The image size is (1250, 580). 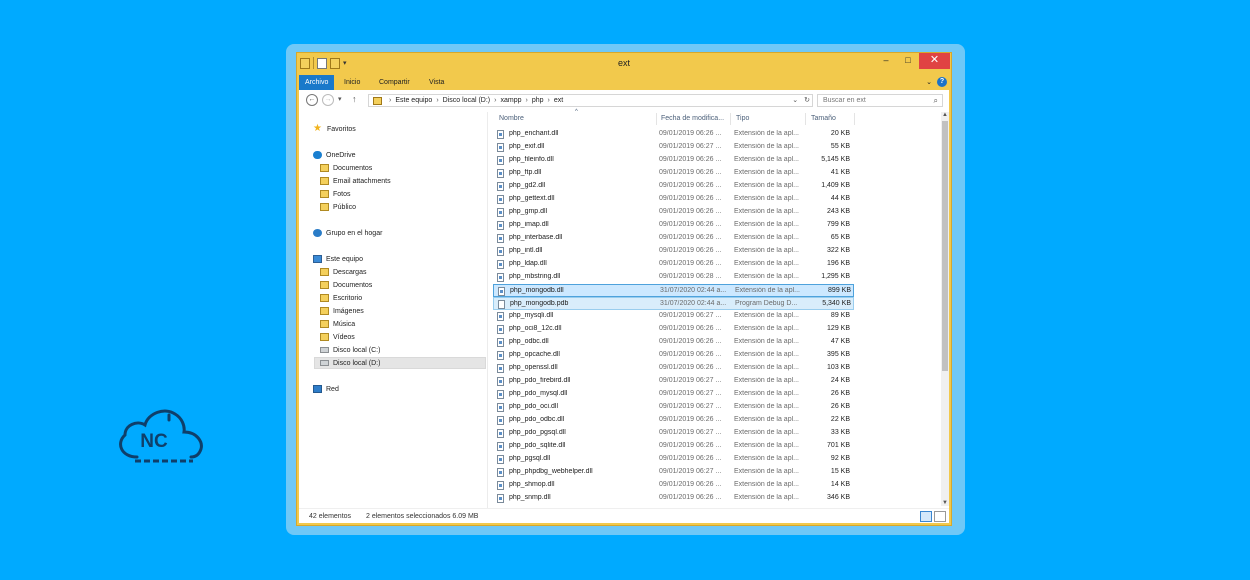 What do you see at coordinates (346, 285) in the screenshot?
I see `nav-documentos: Documentos` at bounding box center [346, 285].